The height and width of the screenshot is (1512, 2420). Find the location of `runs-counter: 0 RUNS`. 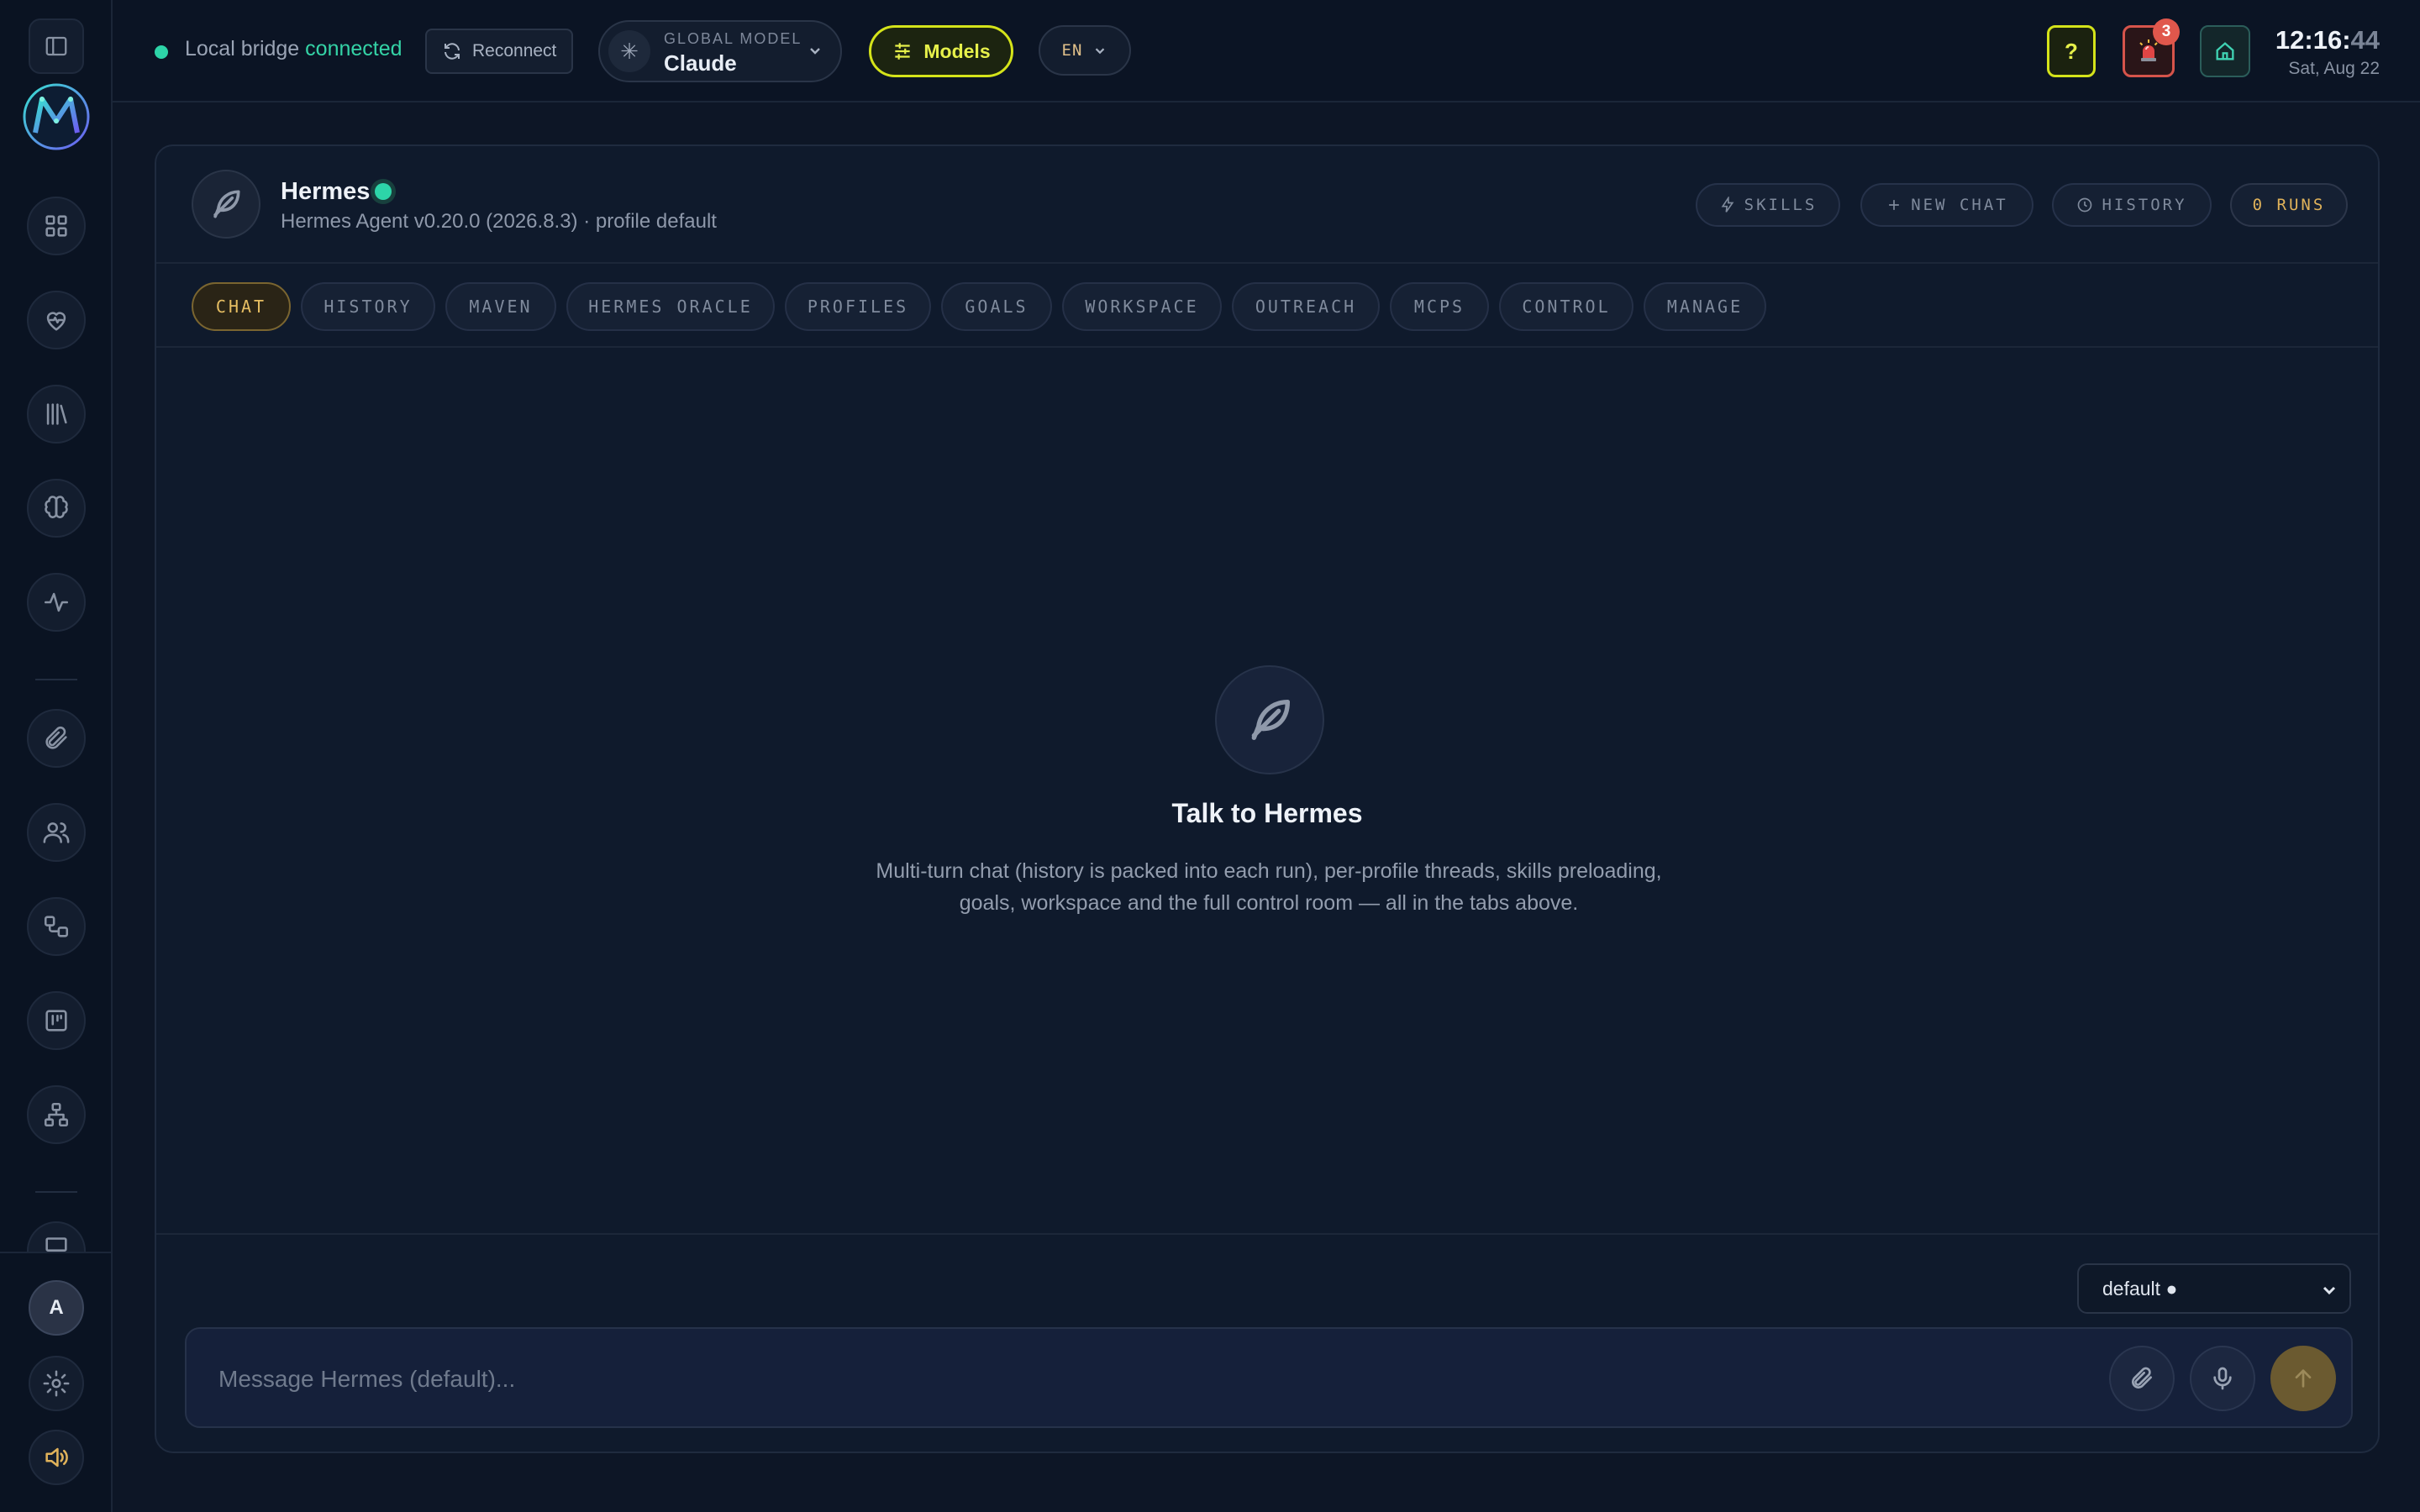

runs-counter: 0 RUNS is located at coordinates (2289, 205).